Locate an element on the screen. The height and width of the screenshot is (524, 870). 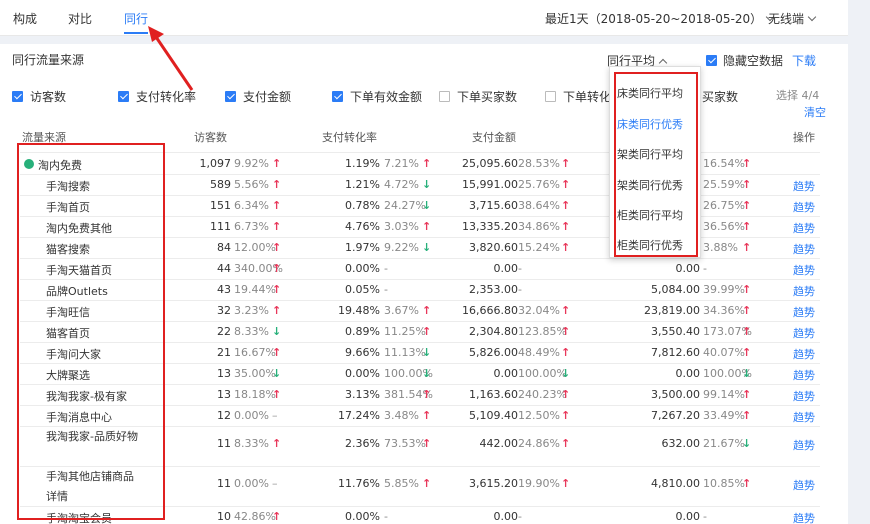
annotation-arrow-icon is located at coordinates (171, 58).